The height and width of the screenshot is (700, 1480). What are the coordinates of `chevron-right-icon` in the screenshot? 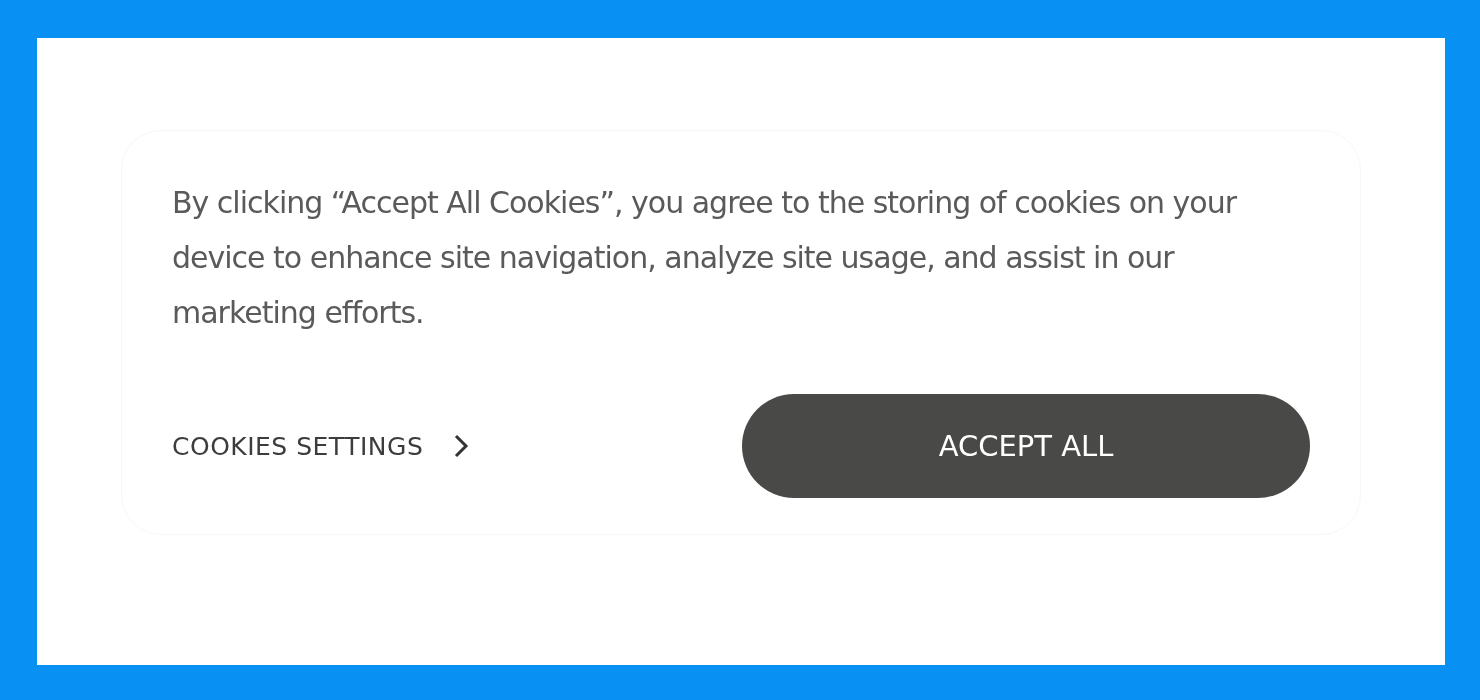 It's located at (461, 446).